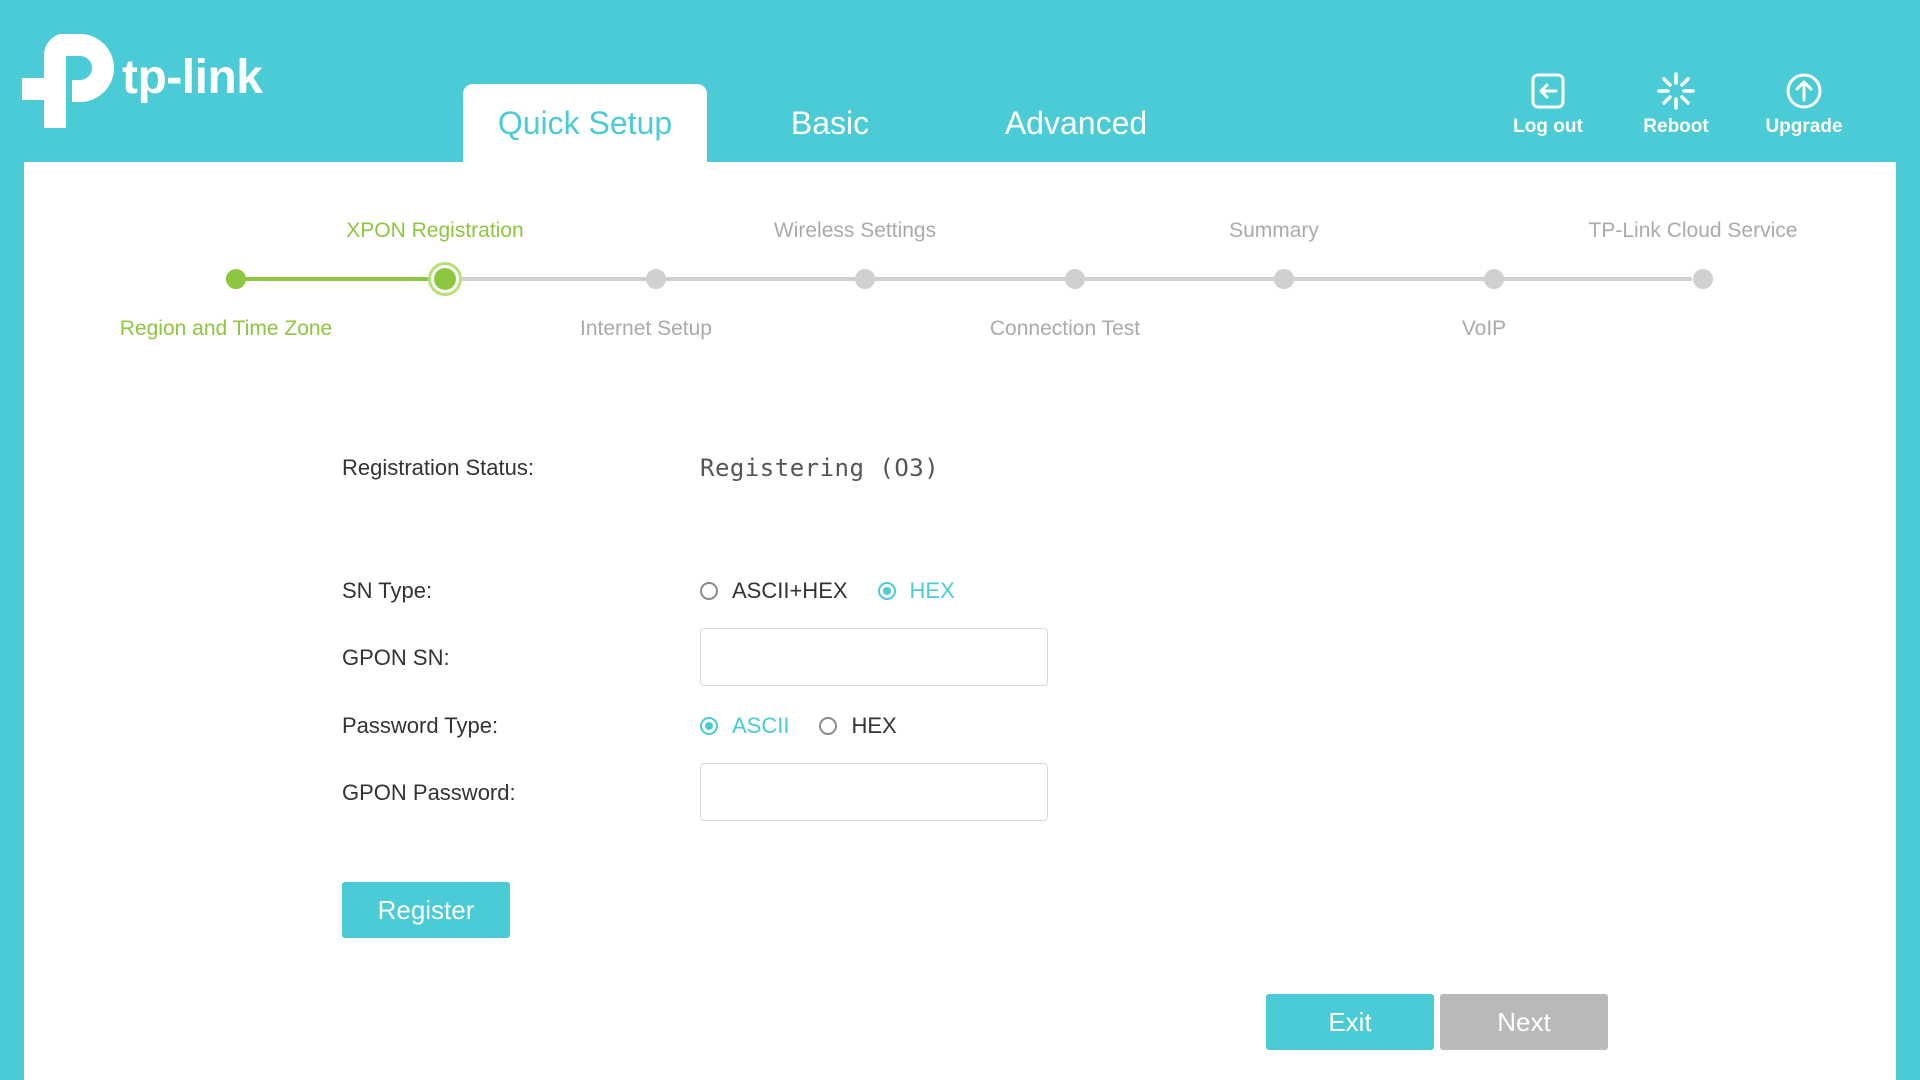 This screenshot has height=1080, width=1920. I want to click on reboot-button: Reboot, so click(1676, 105).